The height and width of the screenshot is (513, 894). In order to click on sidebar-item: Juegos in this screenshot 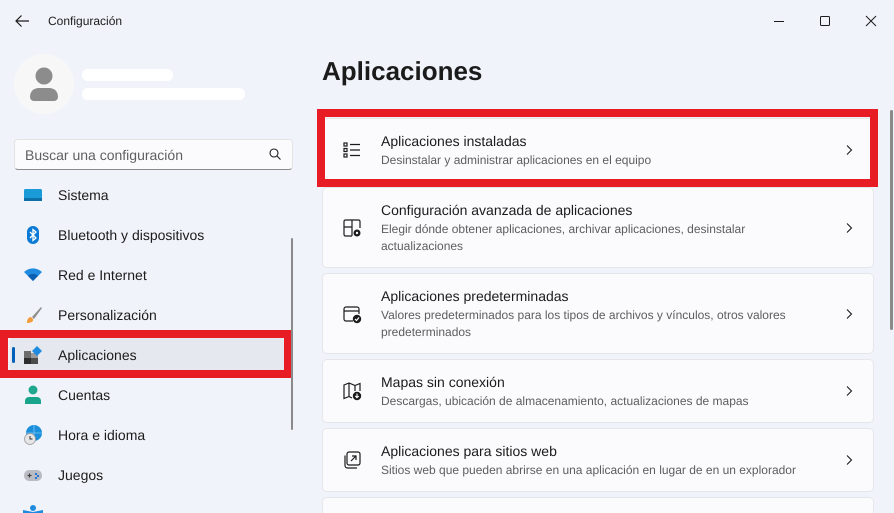, I will do `click(147, 475)`.